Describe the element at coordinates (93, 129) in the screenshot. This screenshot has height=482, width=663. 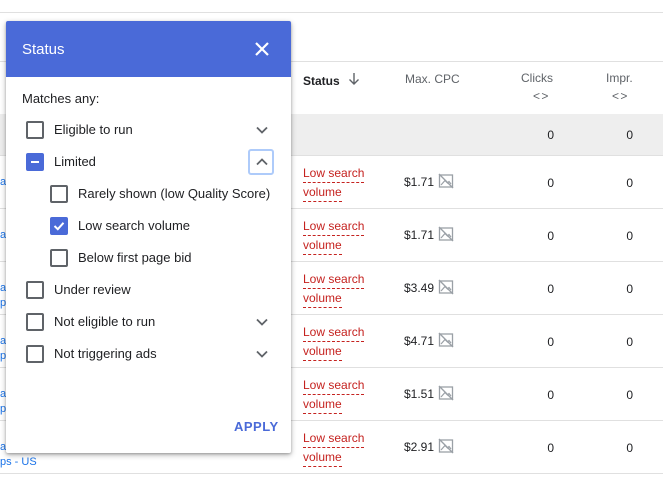
I see `option-label: Eligible to run` at that location.